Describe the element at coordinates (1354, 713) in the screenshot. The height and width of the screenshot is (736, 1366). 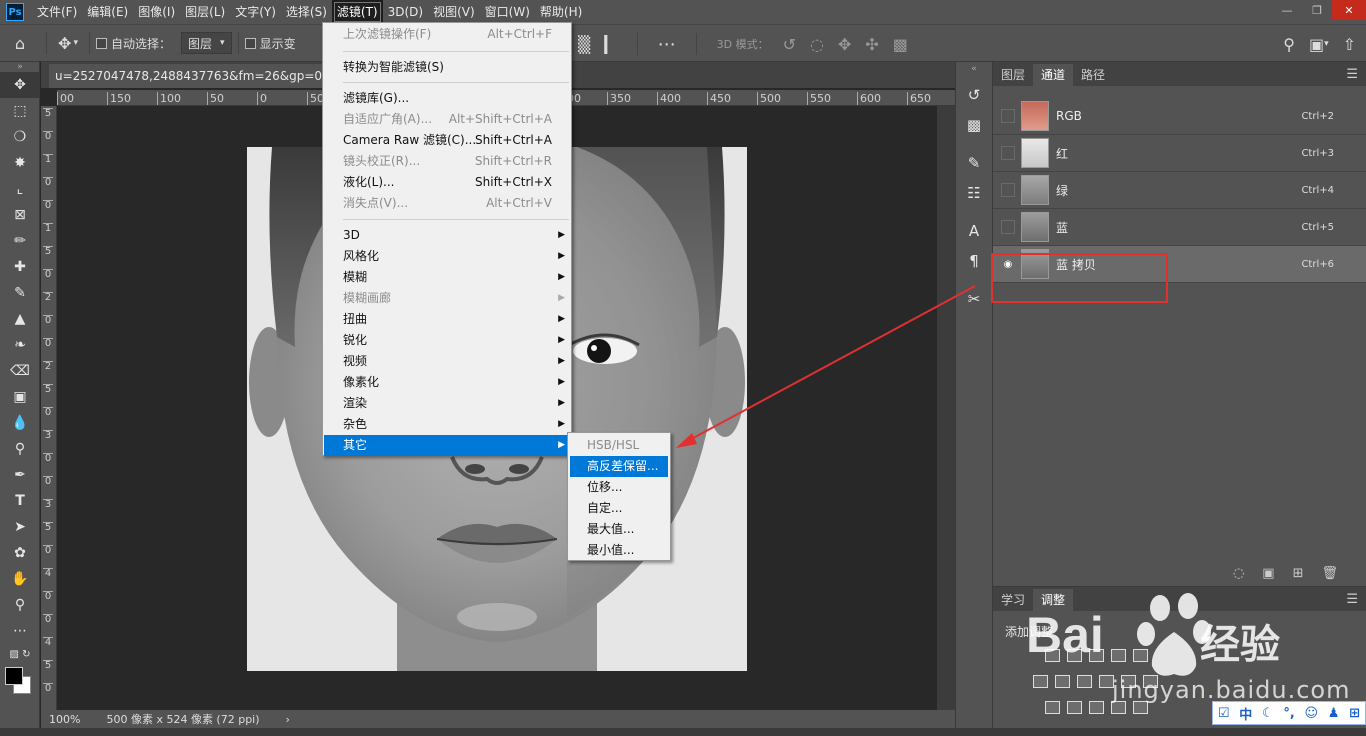
I see `grid-icon: ⊞` at that location.